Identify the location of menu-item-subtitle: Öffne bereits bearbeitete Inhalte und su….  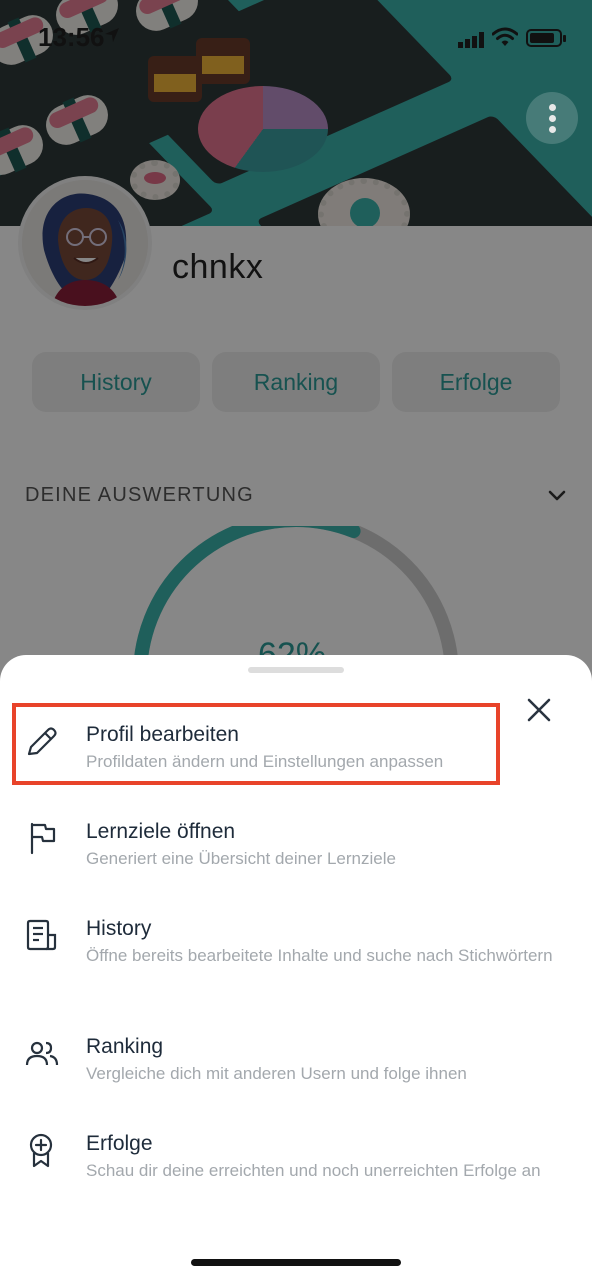
(319, 955).